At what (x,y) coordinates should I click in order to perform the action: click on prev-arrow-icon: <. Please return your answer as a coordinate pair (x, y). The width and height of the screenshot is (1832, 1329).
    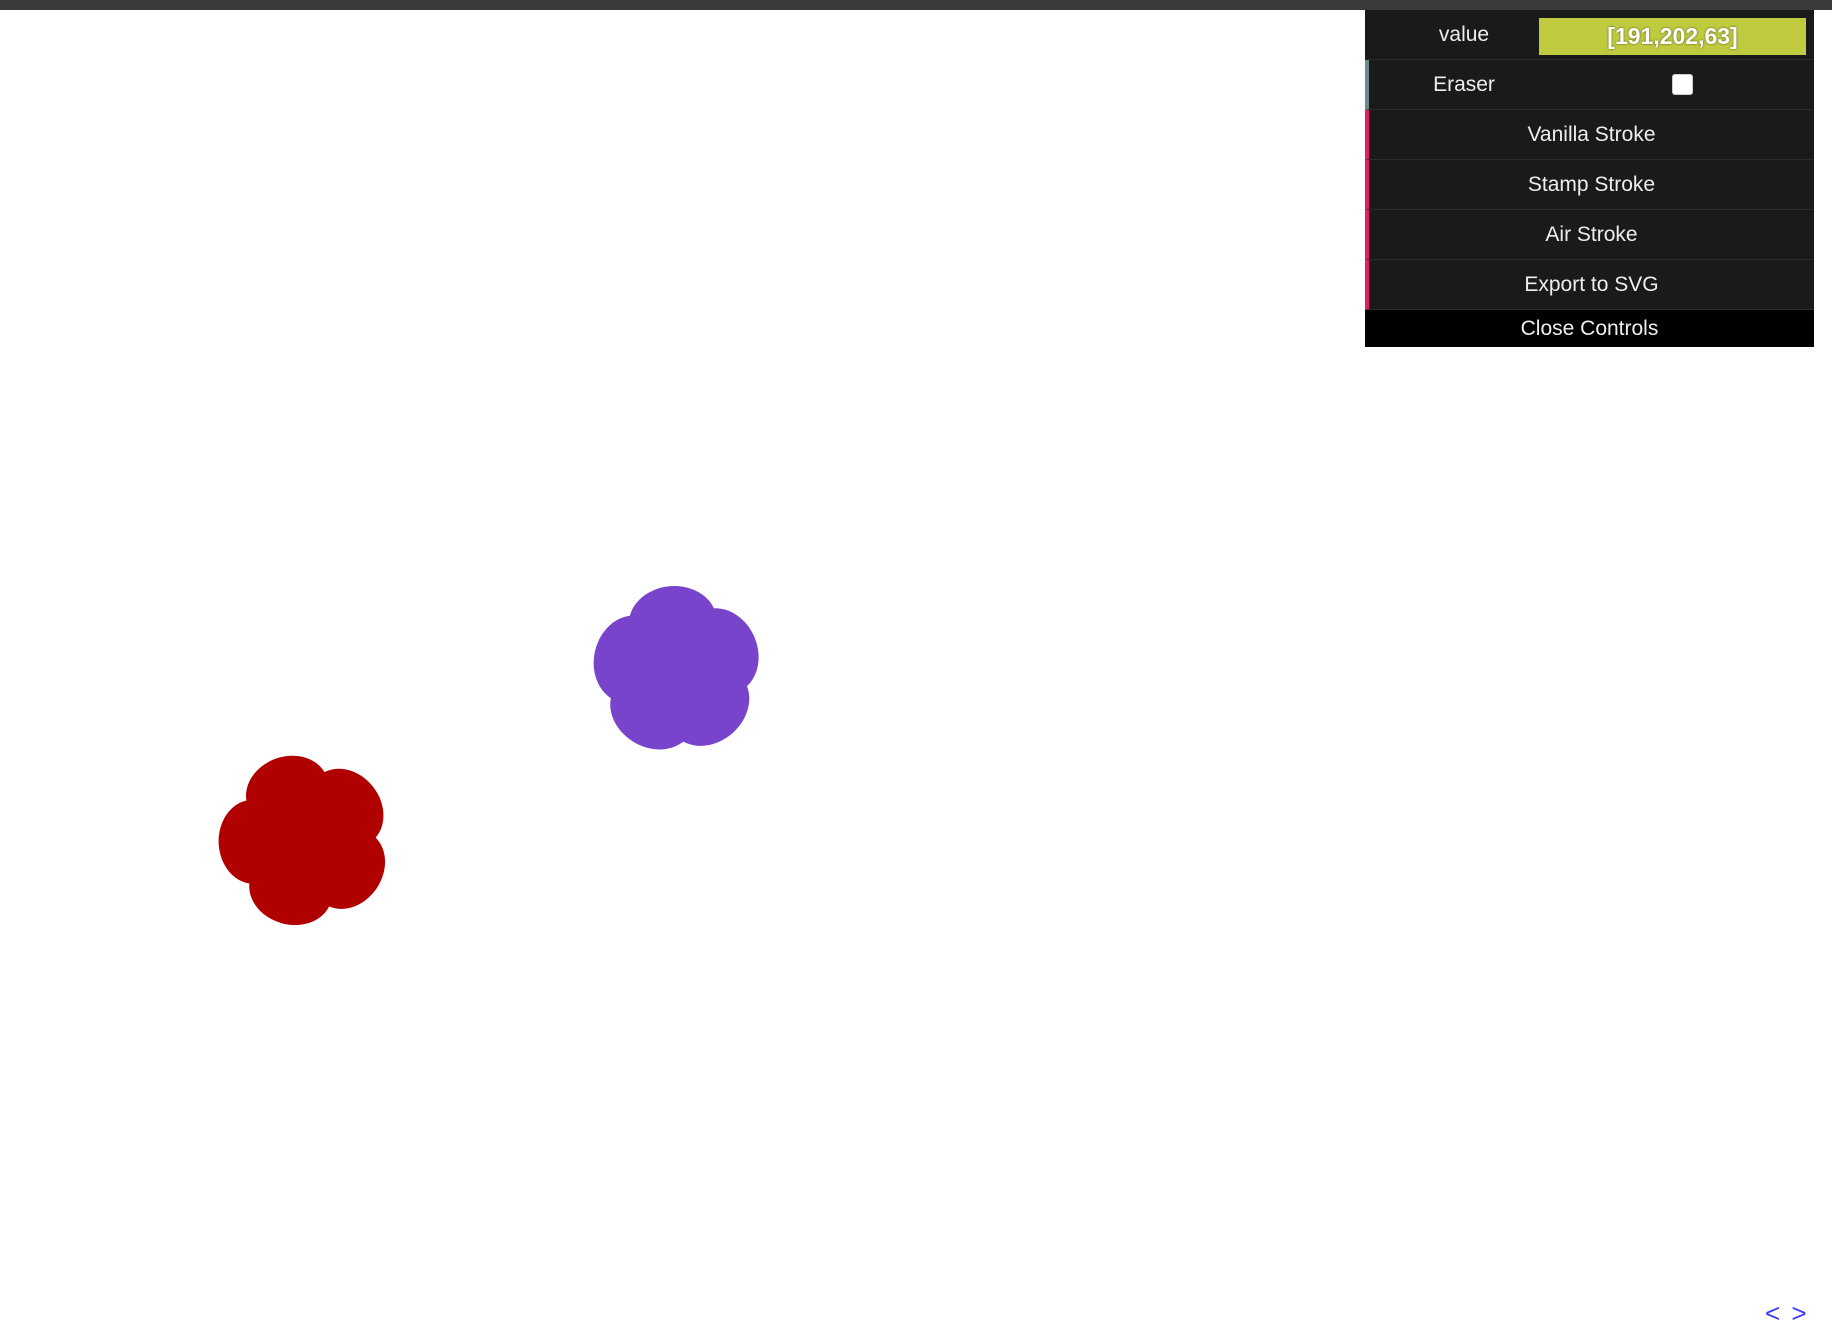
    Looking at the image, I should click on (1773, 1313).